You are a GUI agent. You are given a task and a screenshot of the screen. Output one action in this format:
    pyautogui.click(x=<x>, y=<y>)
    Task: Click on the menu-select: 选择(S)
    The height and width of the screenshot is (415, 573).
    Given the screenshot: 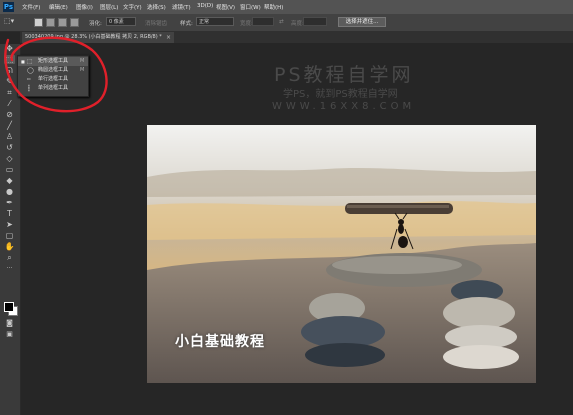 What is the action you would take?
    pyautogui.click(x=156, y=7)
    